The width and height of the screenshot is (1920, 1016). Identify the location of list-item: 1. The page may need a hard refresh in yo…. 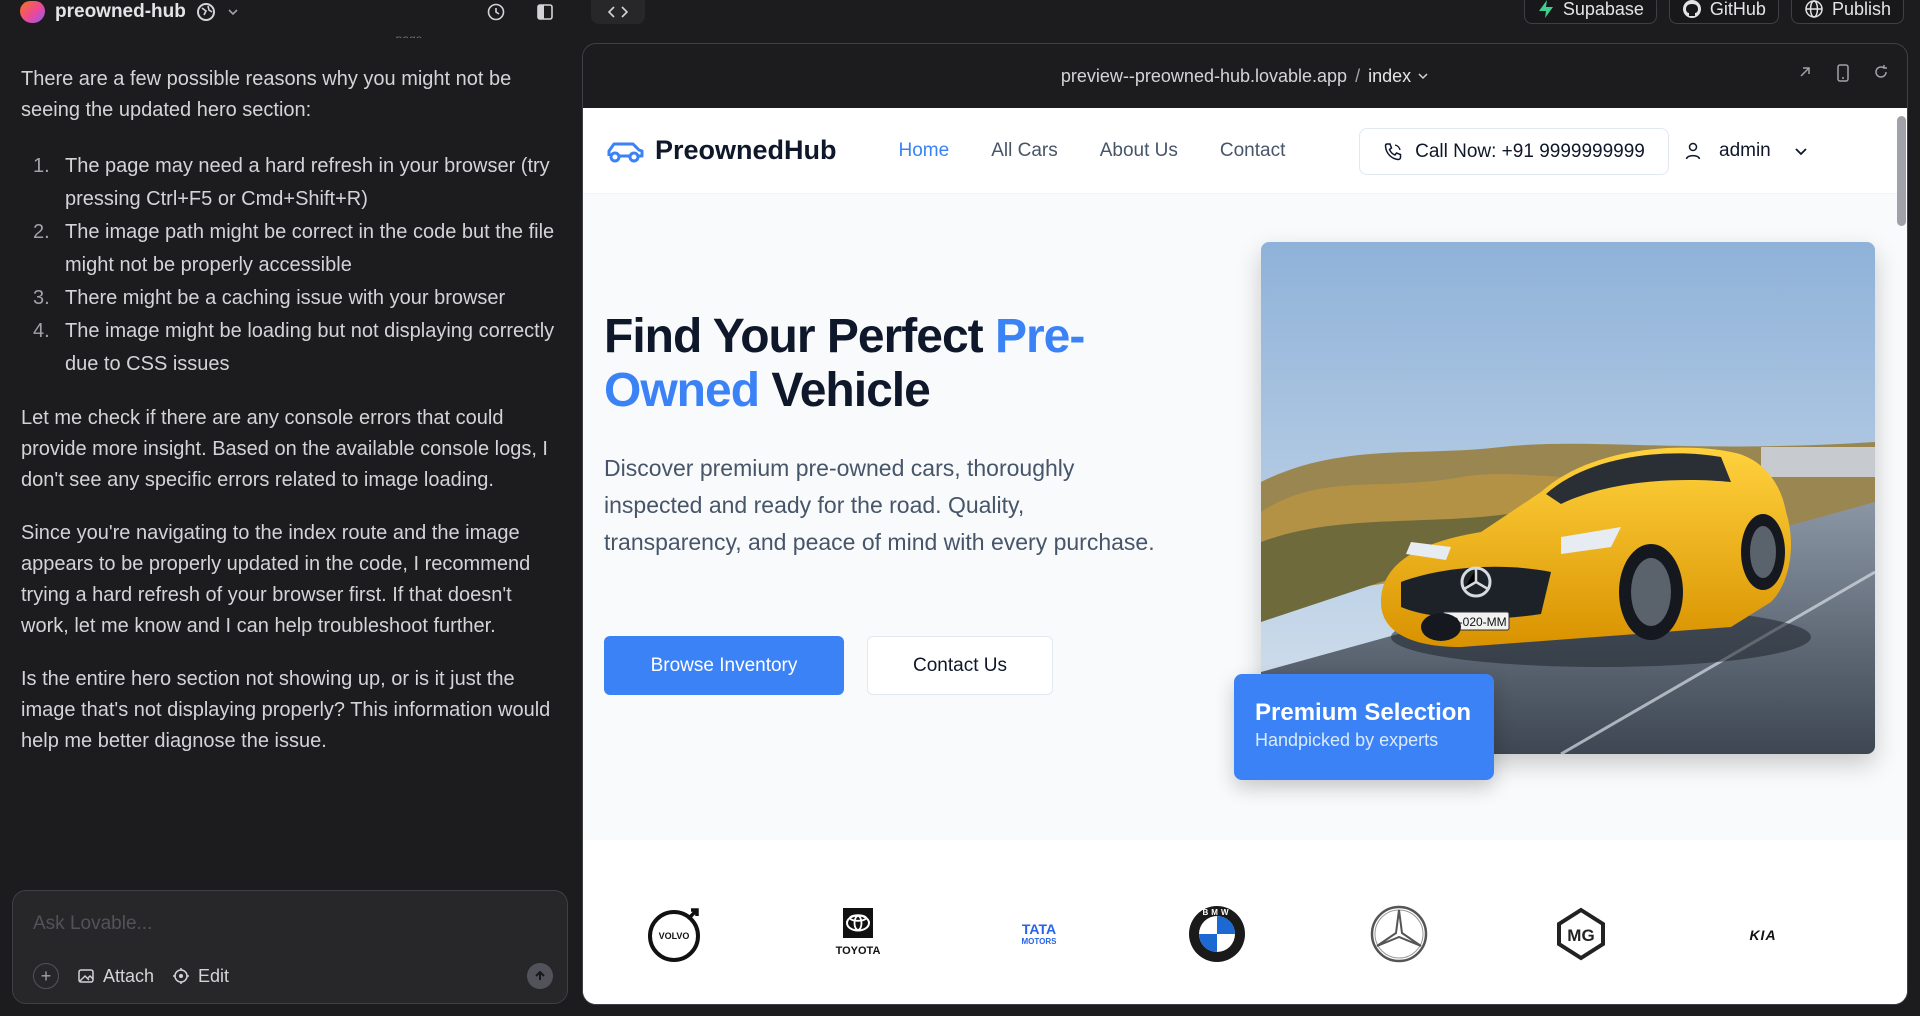
(291, 182).